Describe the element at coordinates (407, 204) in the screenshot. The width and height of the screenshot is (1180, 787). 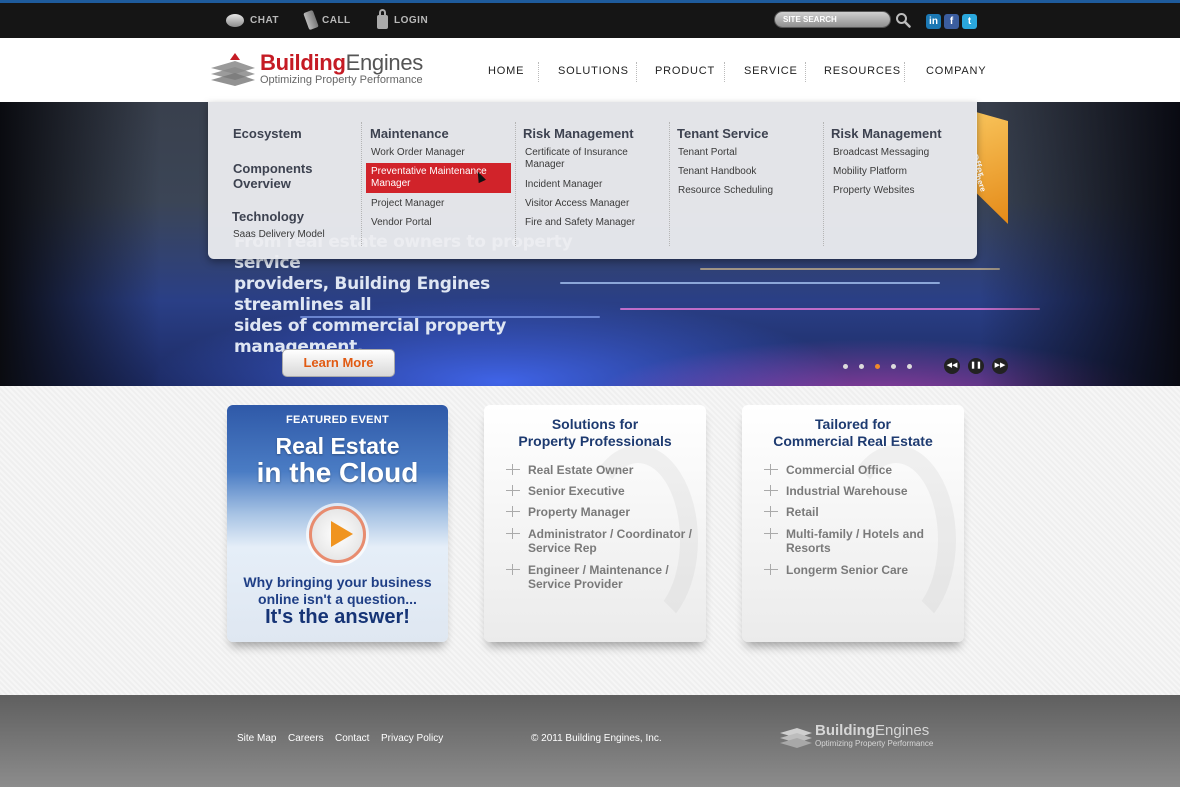
I see `menu-item-project-manager: Project Manager` at that location.